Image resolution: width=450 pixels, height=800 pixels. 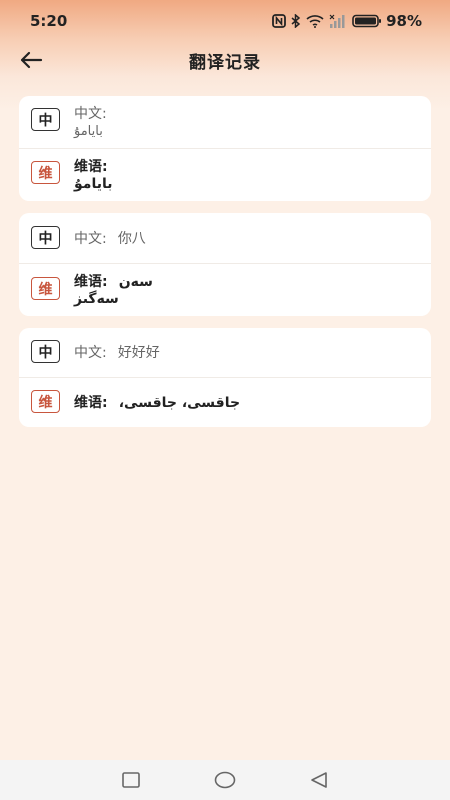 What do you see at coordinates (49, 21) in the screenshot?
I see `status-time: 5:20` at bounding box center [49, 21].